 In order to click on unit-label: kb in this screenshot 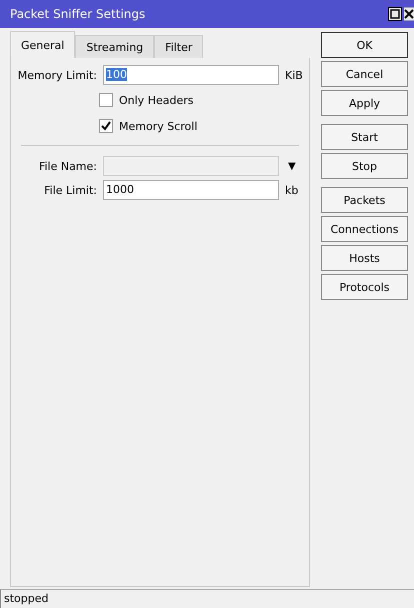, I will do `click(291, 190)`.